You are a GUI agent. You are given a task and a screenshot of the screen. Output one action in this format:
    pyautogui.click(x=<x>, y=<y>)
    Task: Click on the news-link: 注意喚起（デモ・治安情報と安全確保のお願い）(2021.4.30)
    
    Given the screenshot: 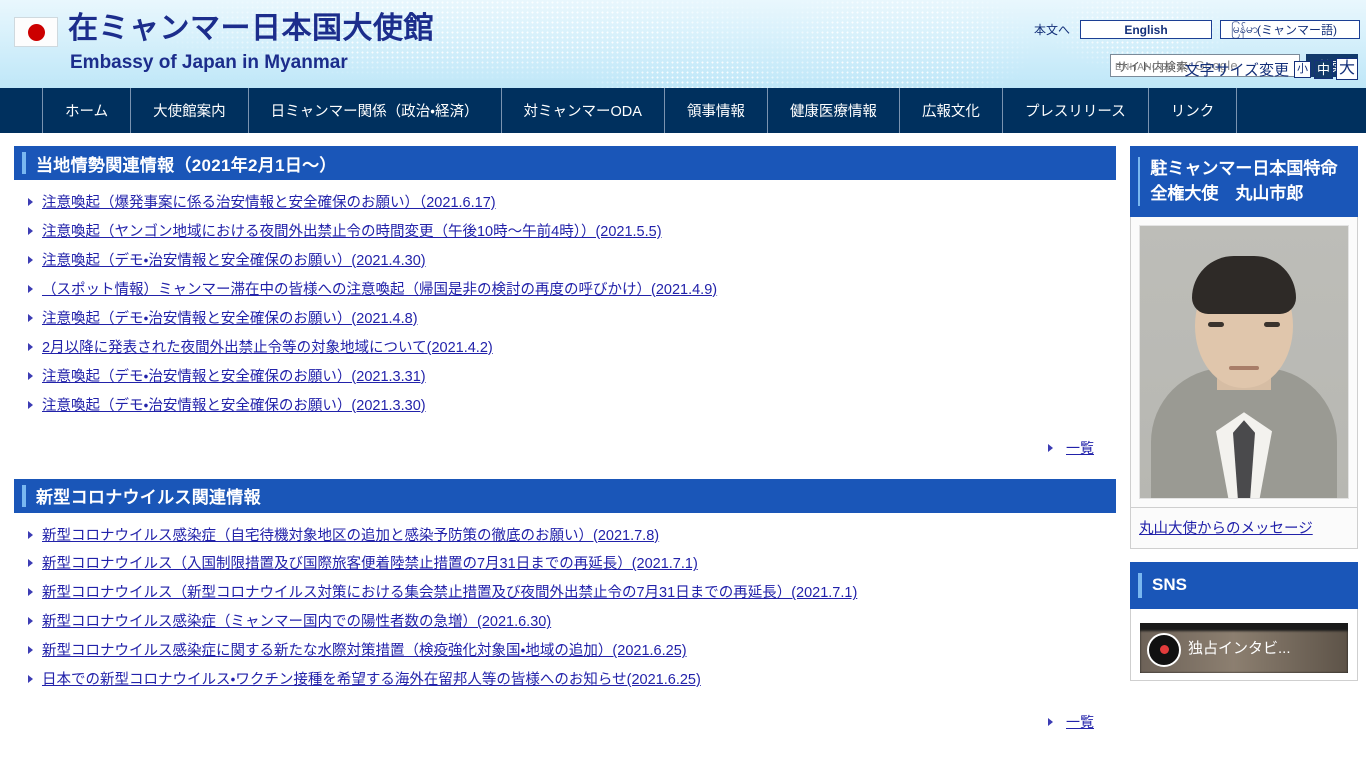 What is the action you would take?
    pyautogui.click(x=234, y=261)
    